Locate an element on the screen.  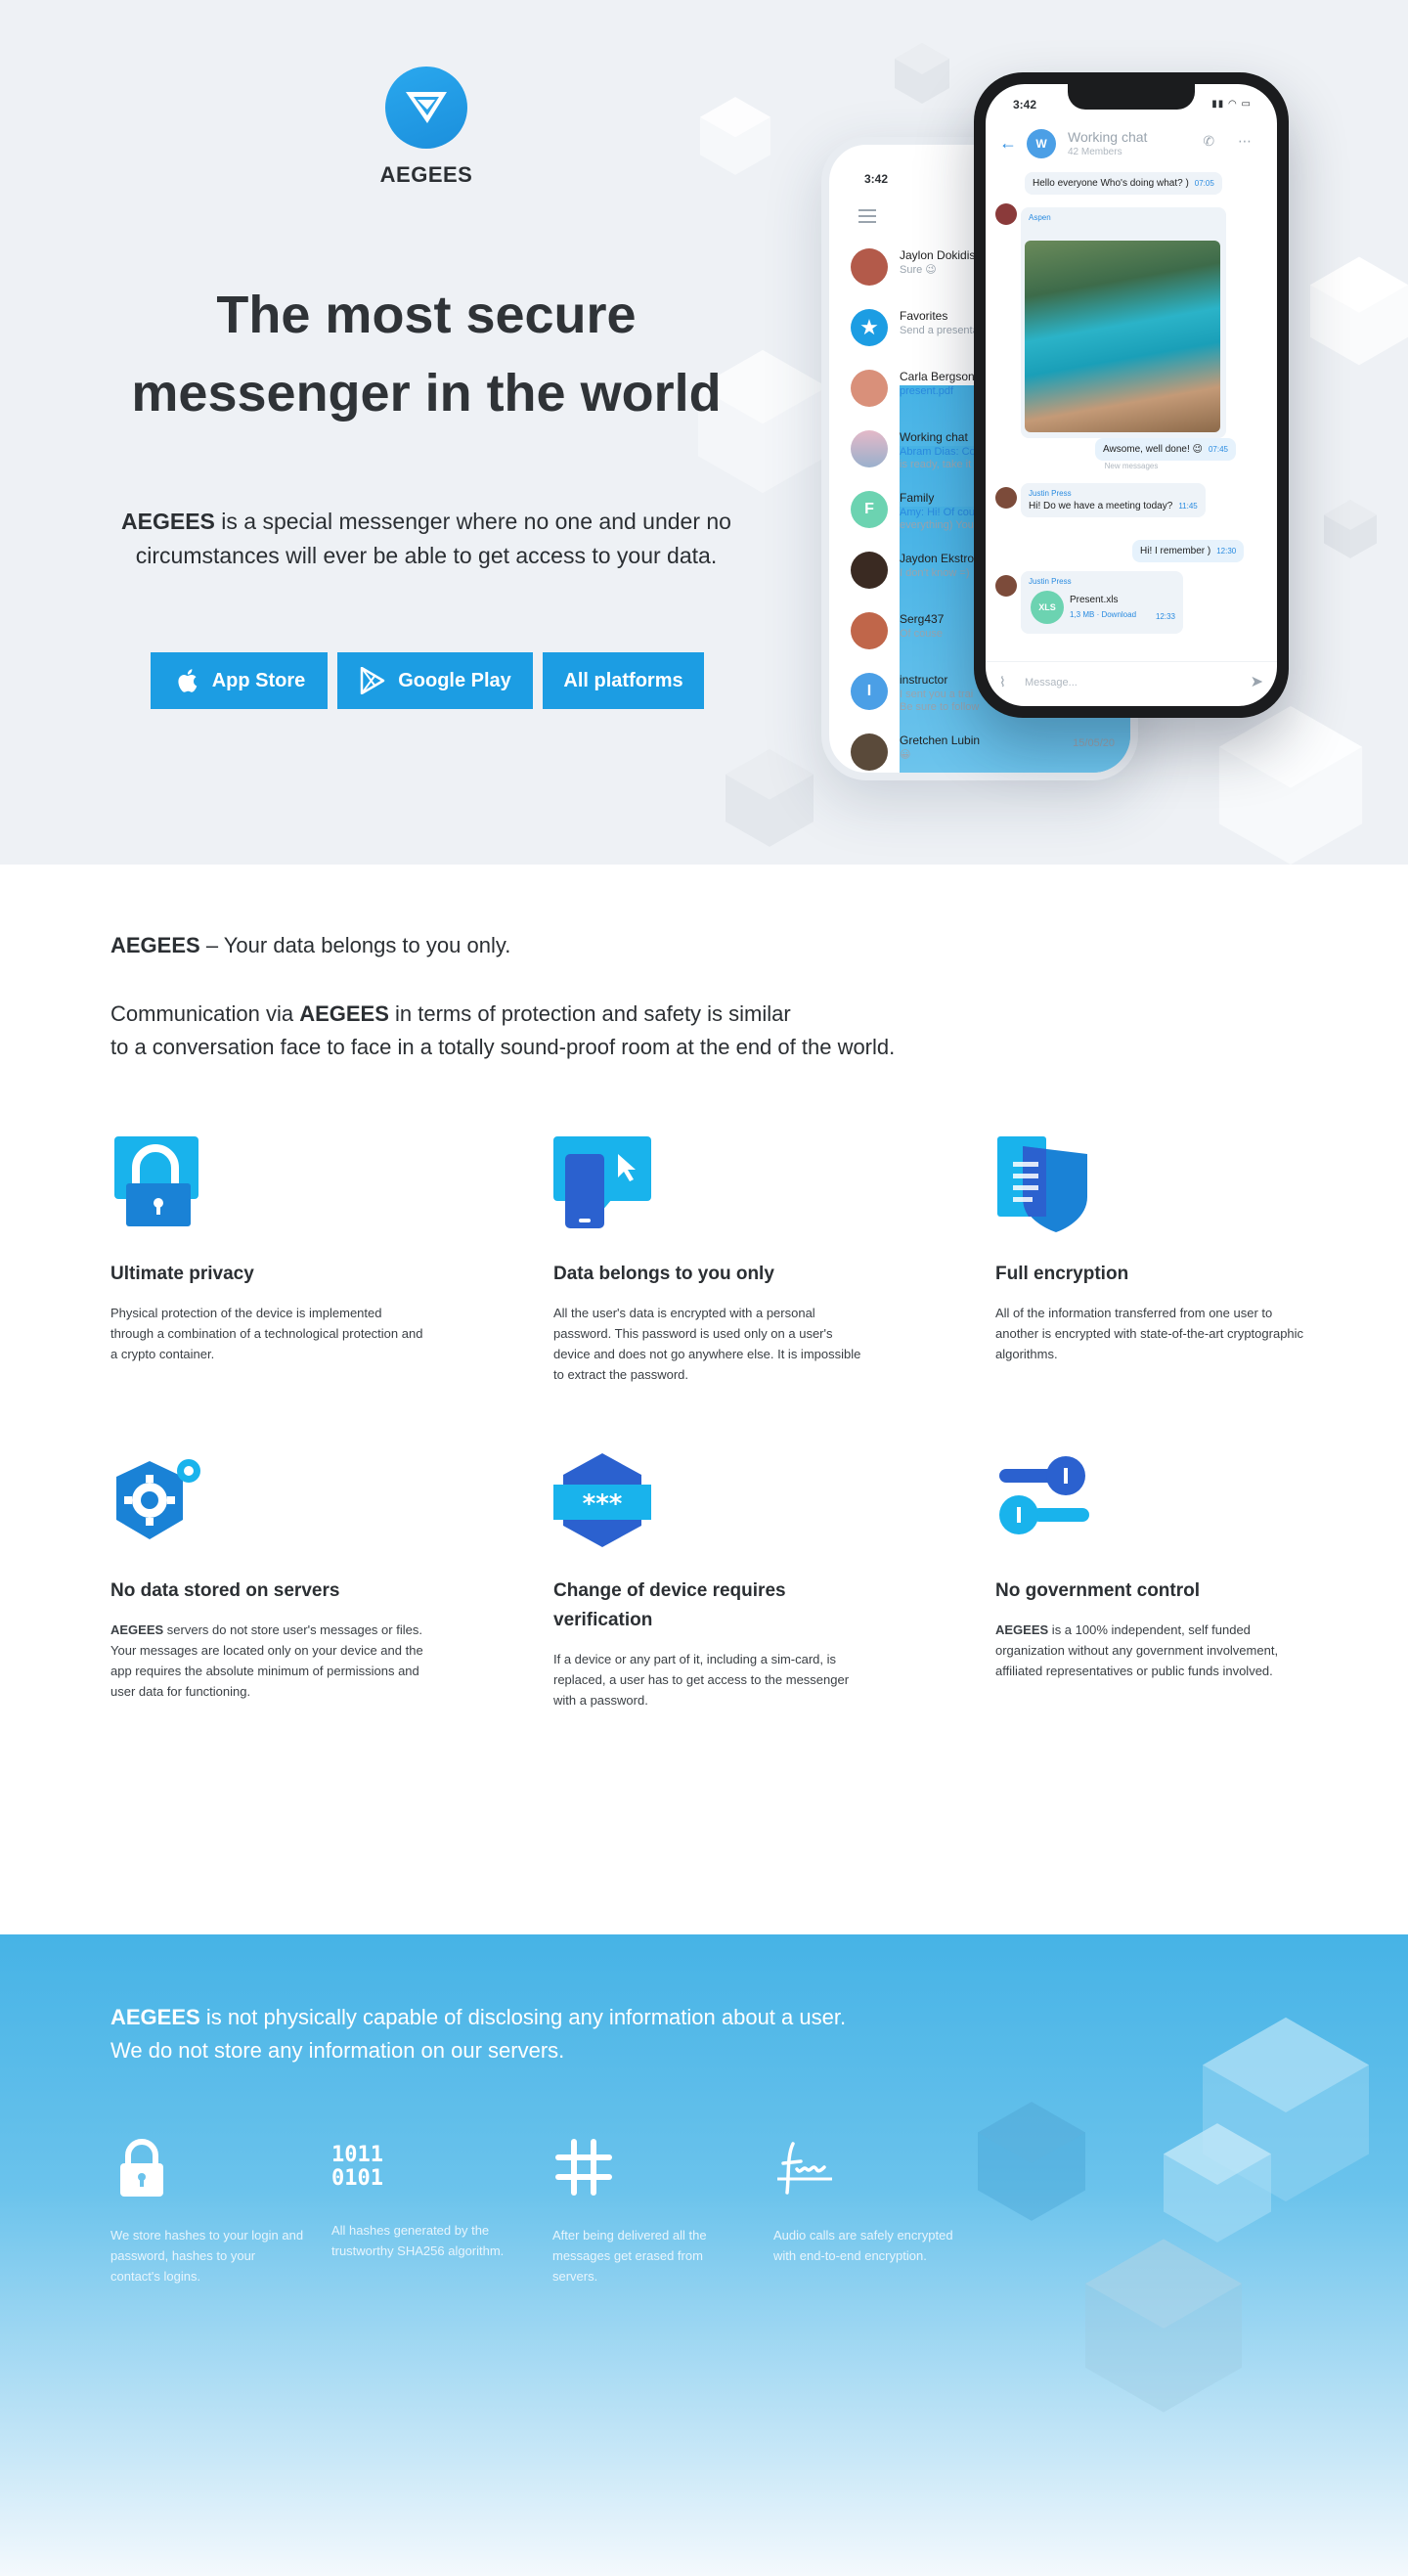
menu-icon is located at coordinates (867, 218).